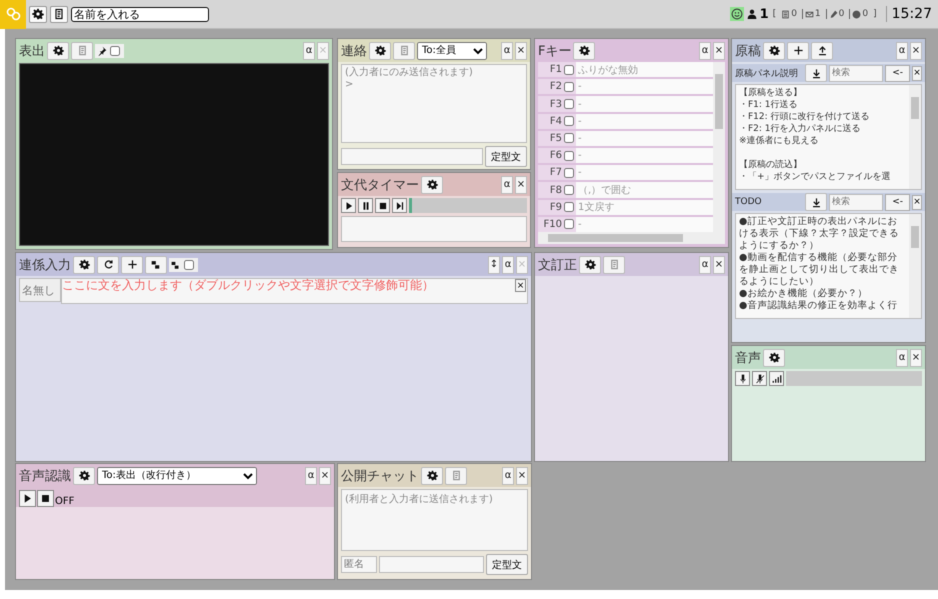  What do you see at coordinates (189, 265) in the screenshot?
I see `link-checkbox` at bounding box center [189, 265].